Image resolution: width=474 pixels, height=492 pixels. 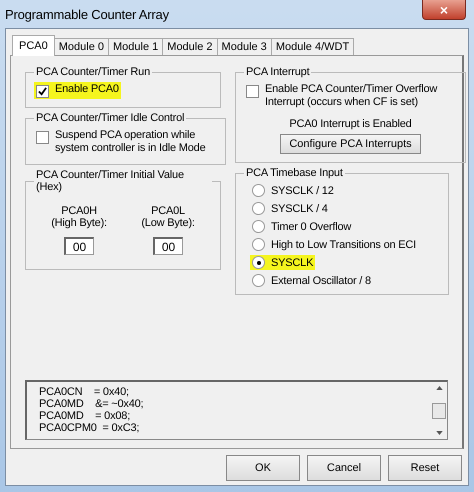 What do you see at coordinates (77, 90) in the screenshot?
I see `checkbox: Enable PCA0` at bounding box center [77, 90].